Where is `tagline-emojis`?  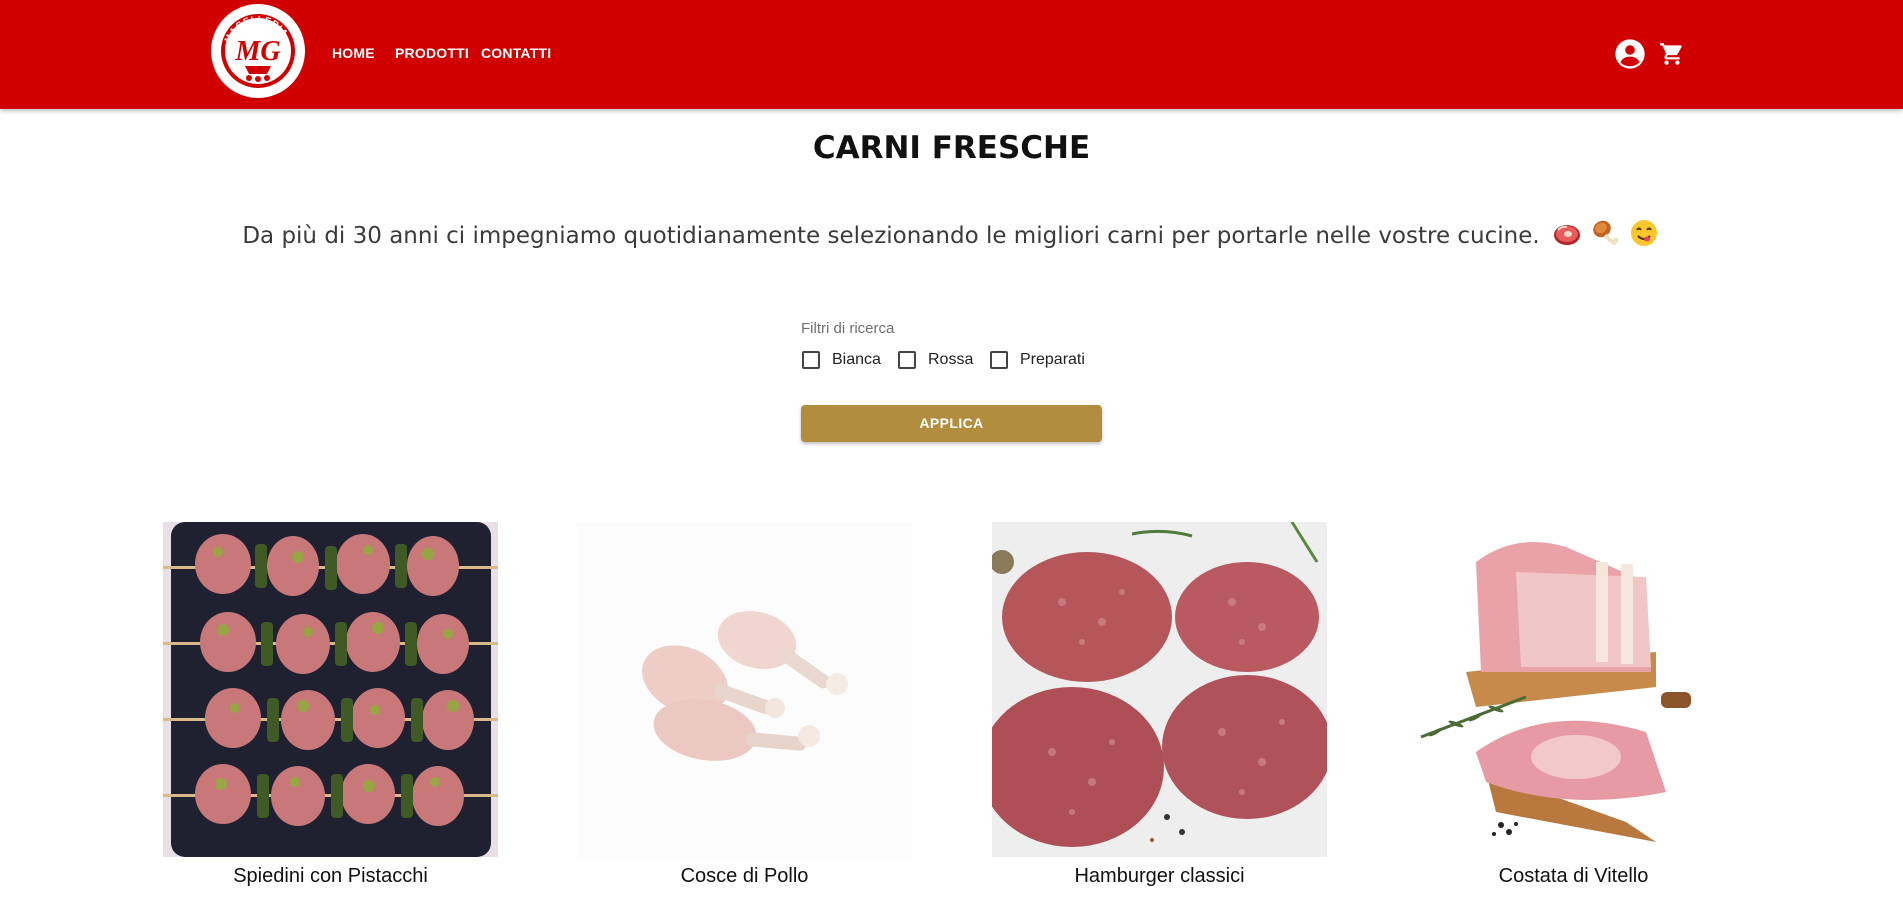 tagline-emojis is located at coordinates (1607, 236).